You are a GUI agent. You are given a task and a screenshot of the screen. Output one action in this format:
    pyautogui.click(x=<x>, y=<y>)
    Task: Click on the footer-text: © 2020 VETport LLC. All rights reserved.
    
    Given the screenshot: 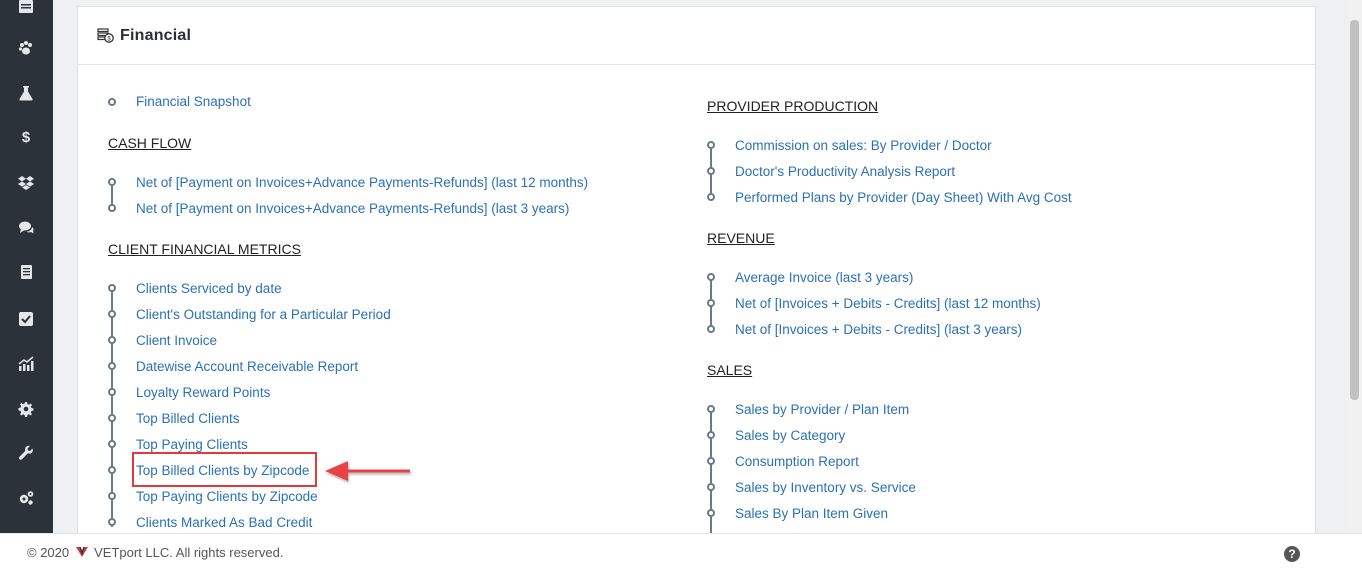 What is the action you would take?
    pyautogui.click(x=155, y=552)
    